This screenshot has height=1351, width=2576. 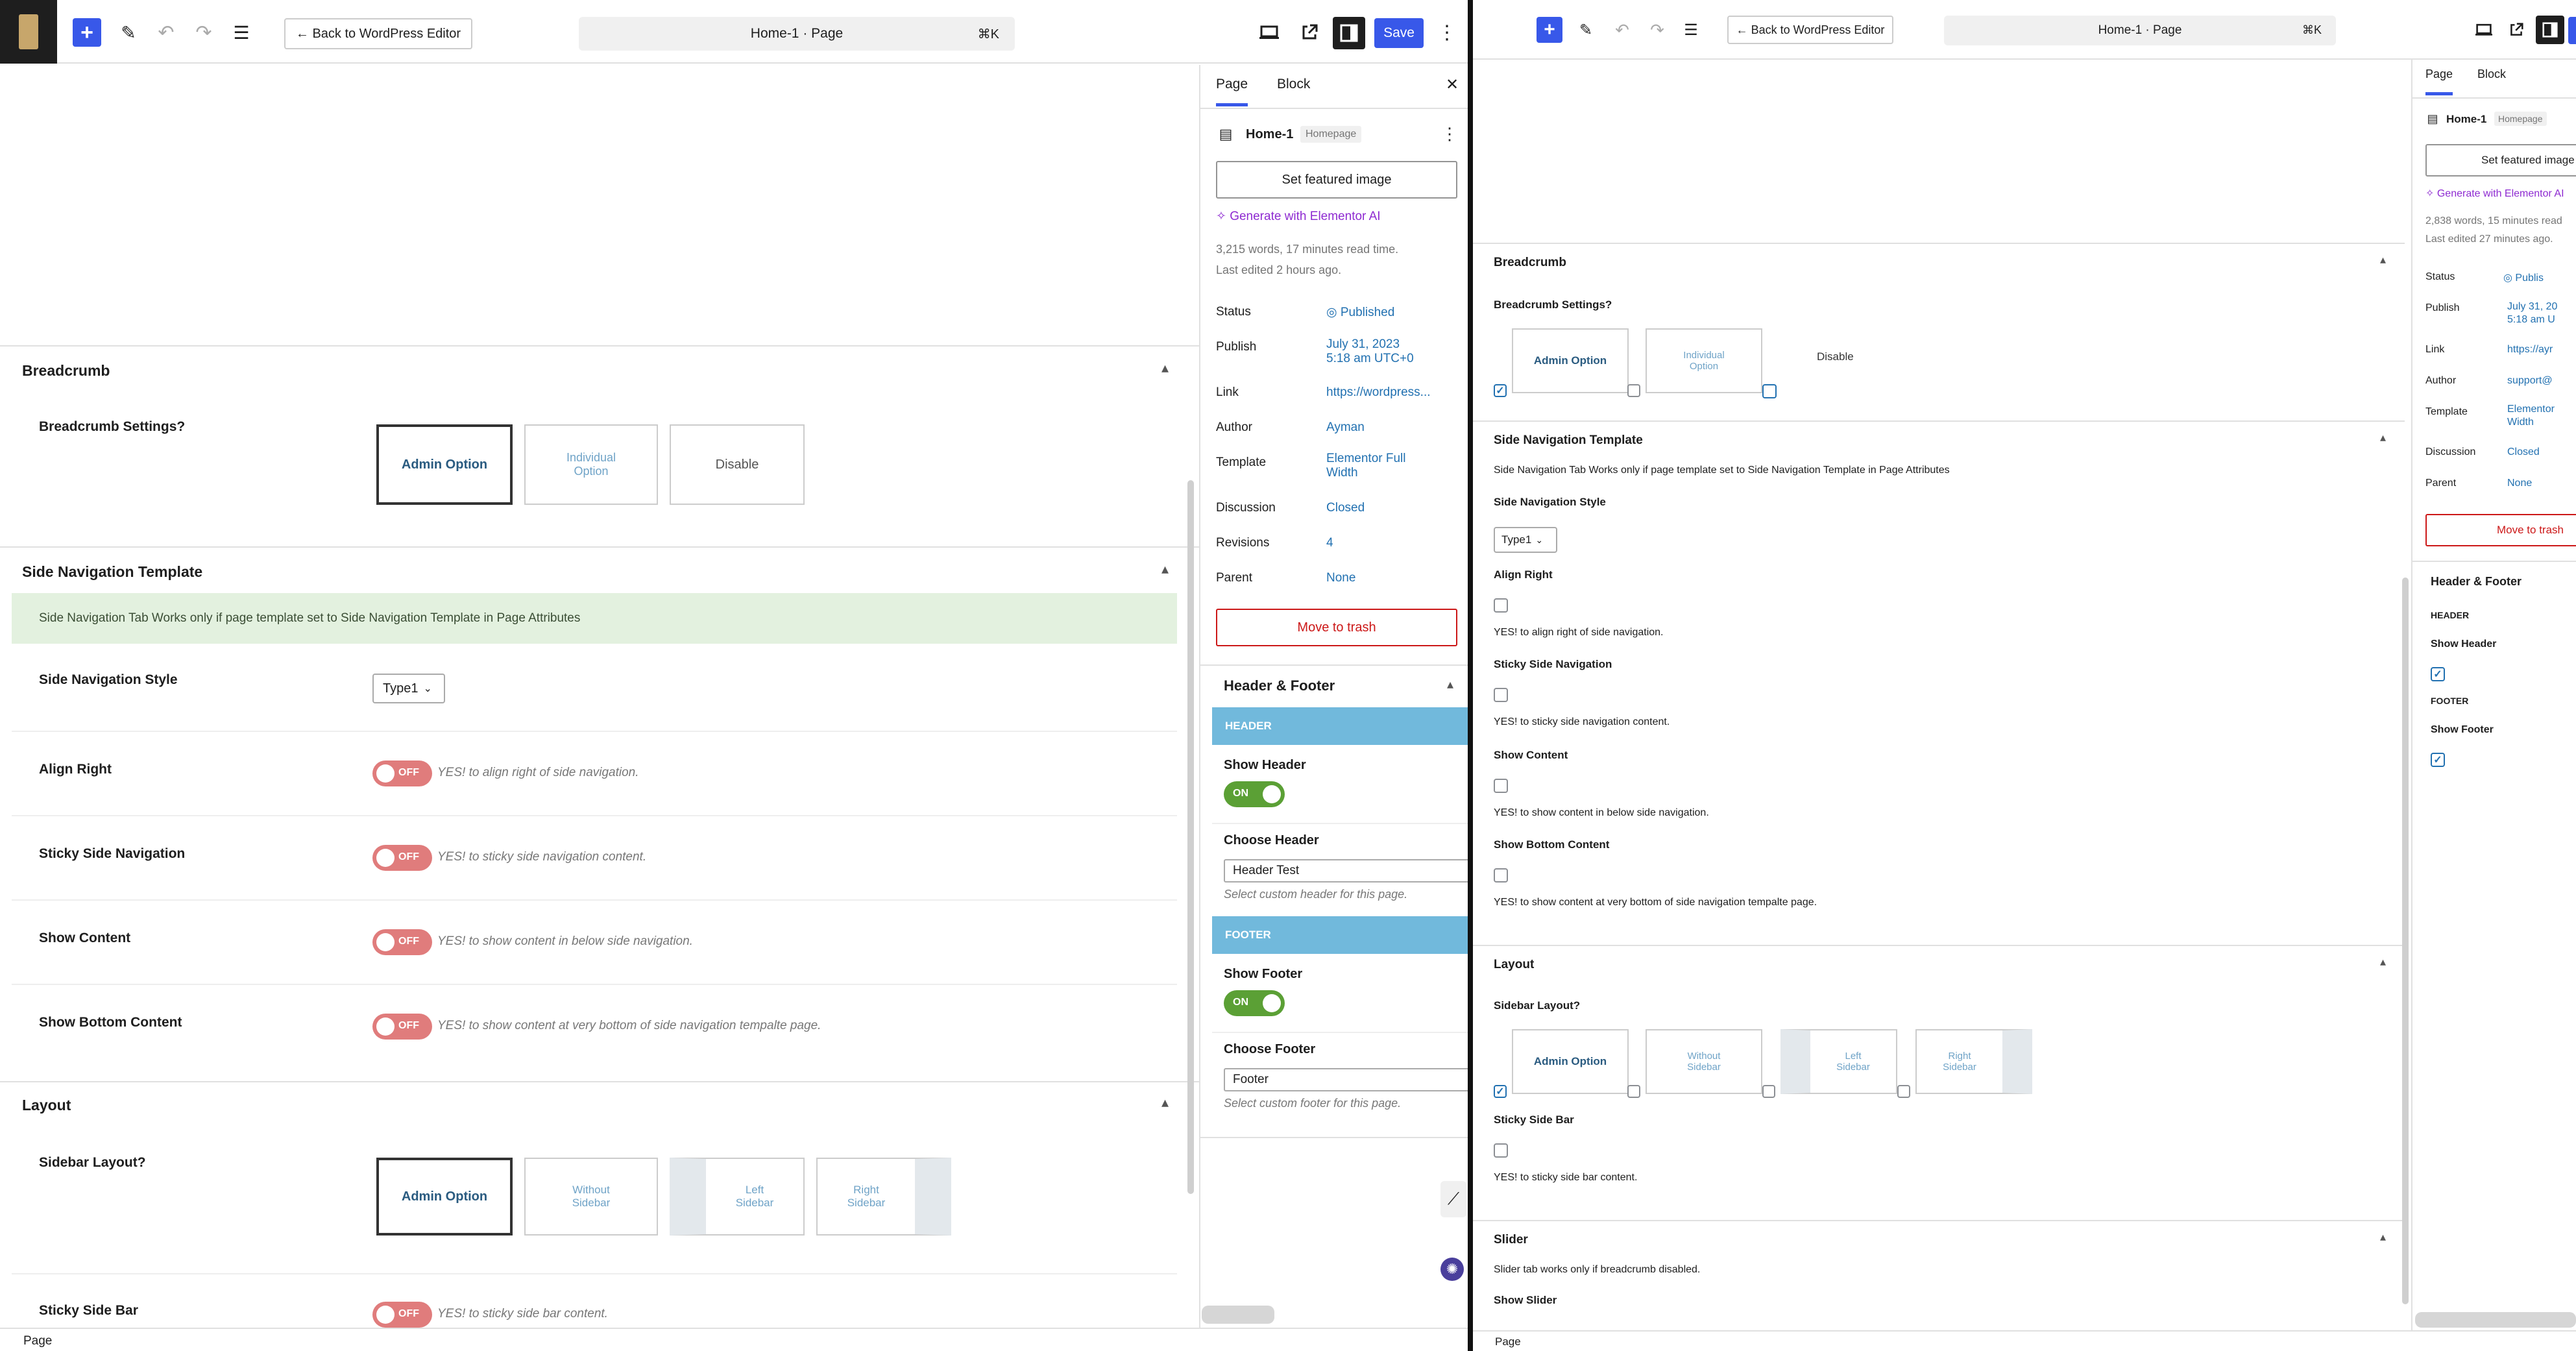 I want to click on status-value: ◎ Publis, so click(x=2523, y=277).